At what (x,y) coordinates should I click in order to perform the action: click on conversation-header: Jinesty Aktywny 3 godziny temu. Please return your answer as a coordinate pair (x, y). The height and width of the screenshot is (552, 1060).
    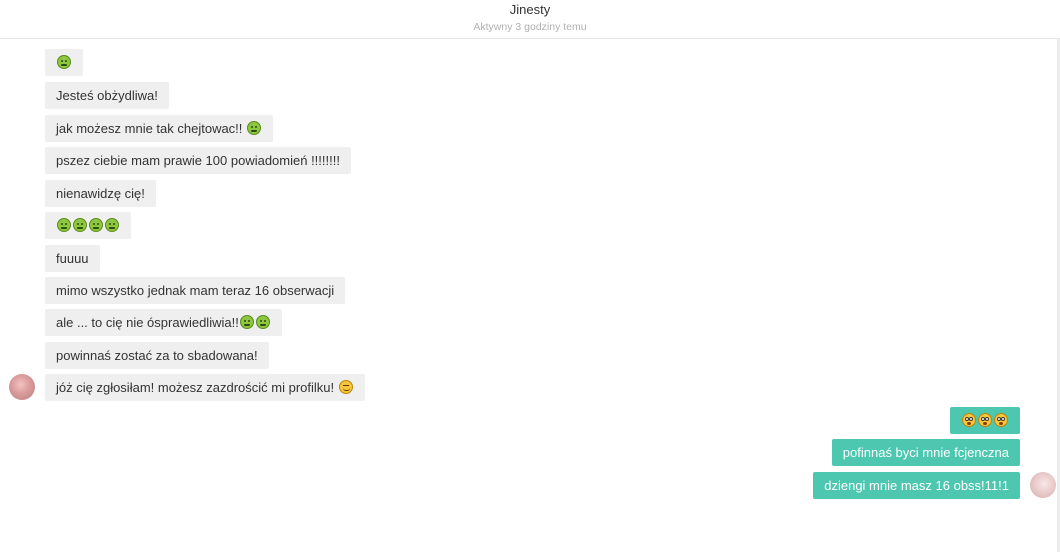
    Looking at the image, I should click on (530, 19).